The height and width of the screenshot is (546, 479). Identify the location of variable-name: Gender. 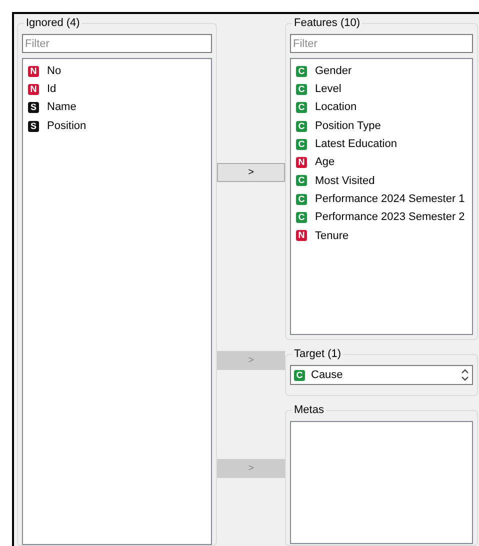
(333, 71).